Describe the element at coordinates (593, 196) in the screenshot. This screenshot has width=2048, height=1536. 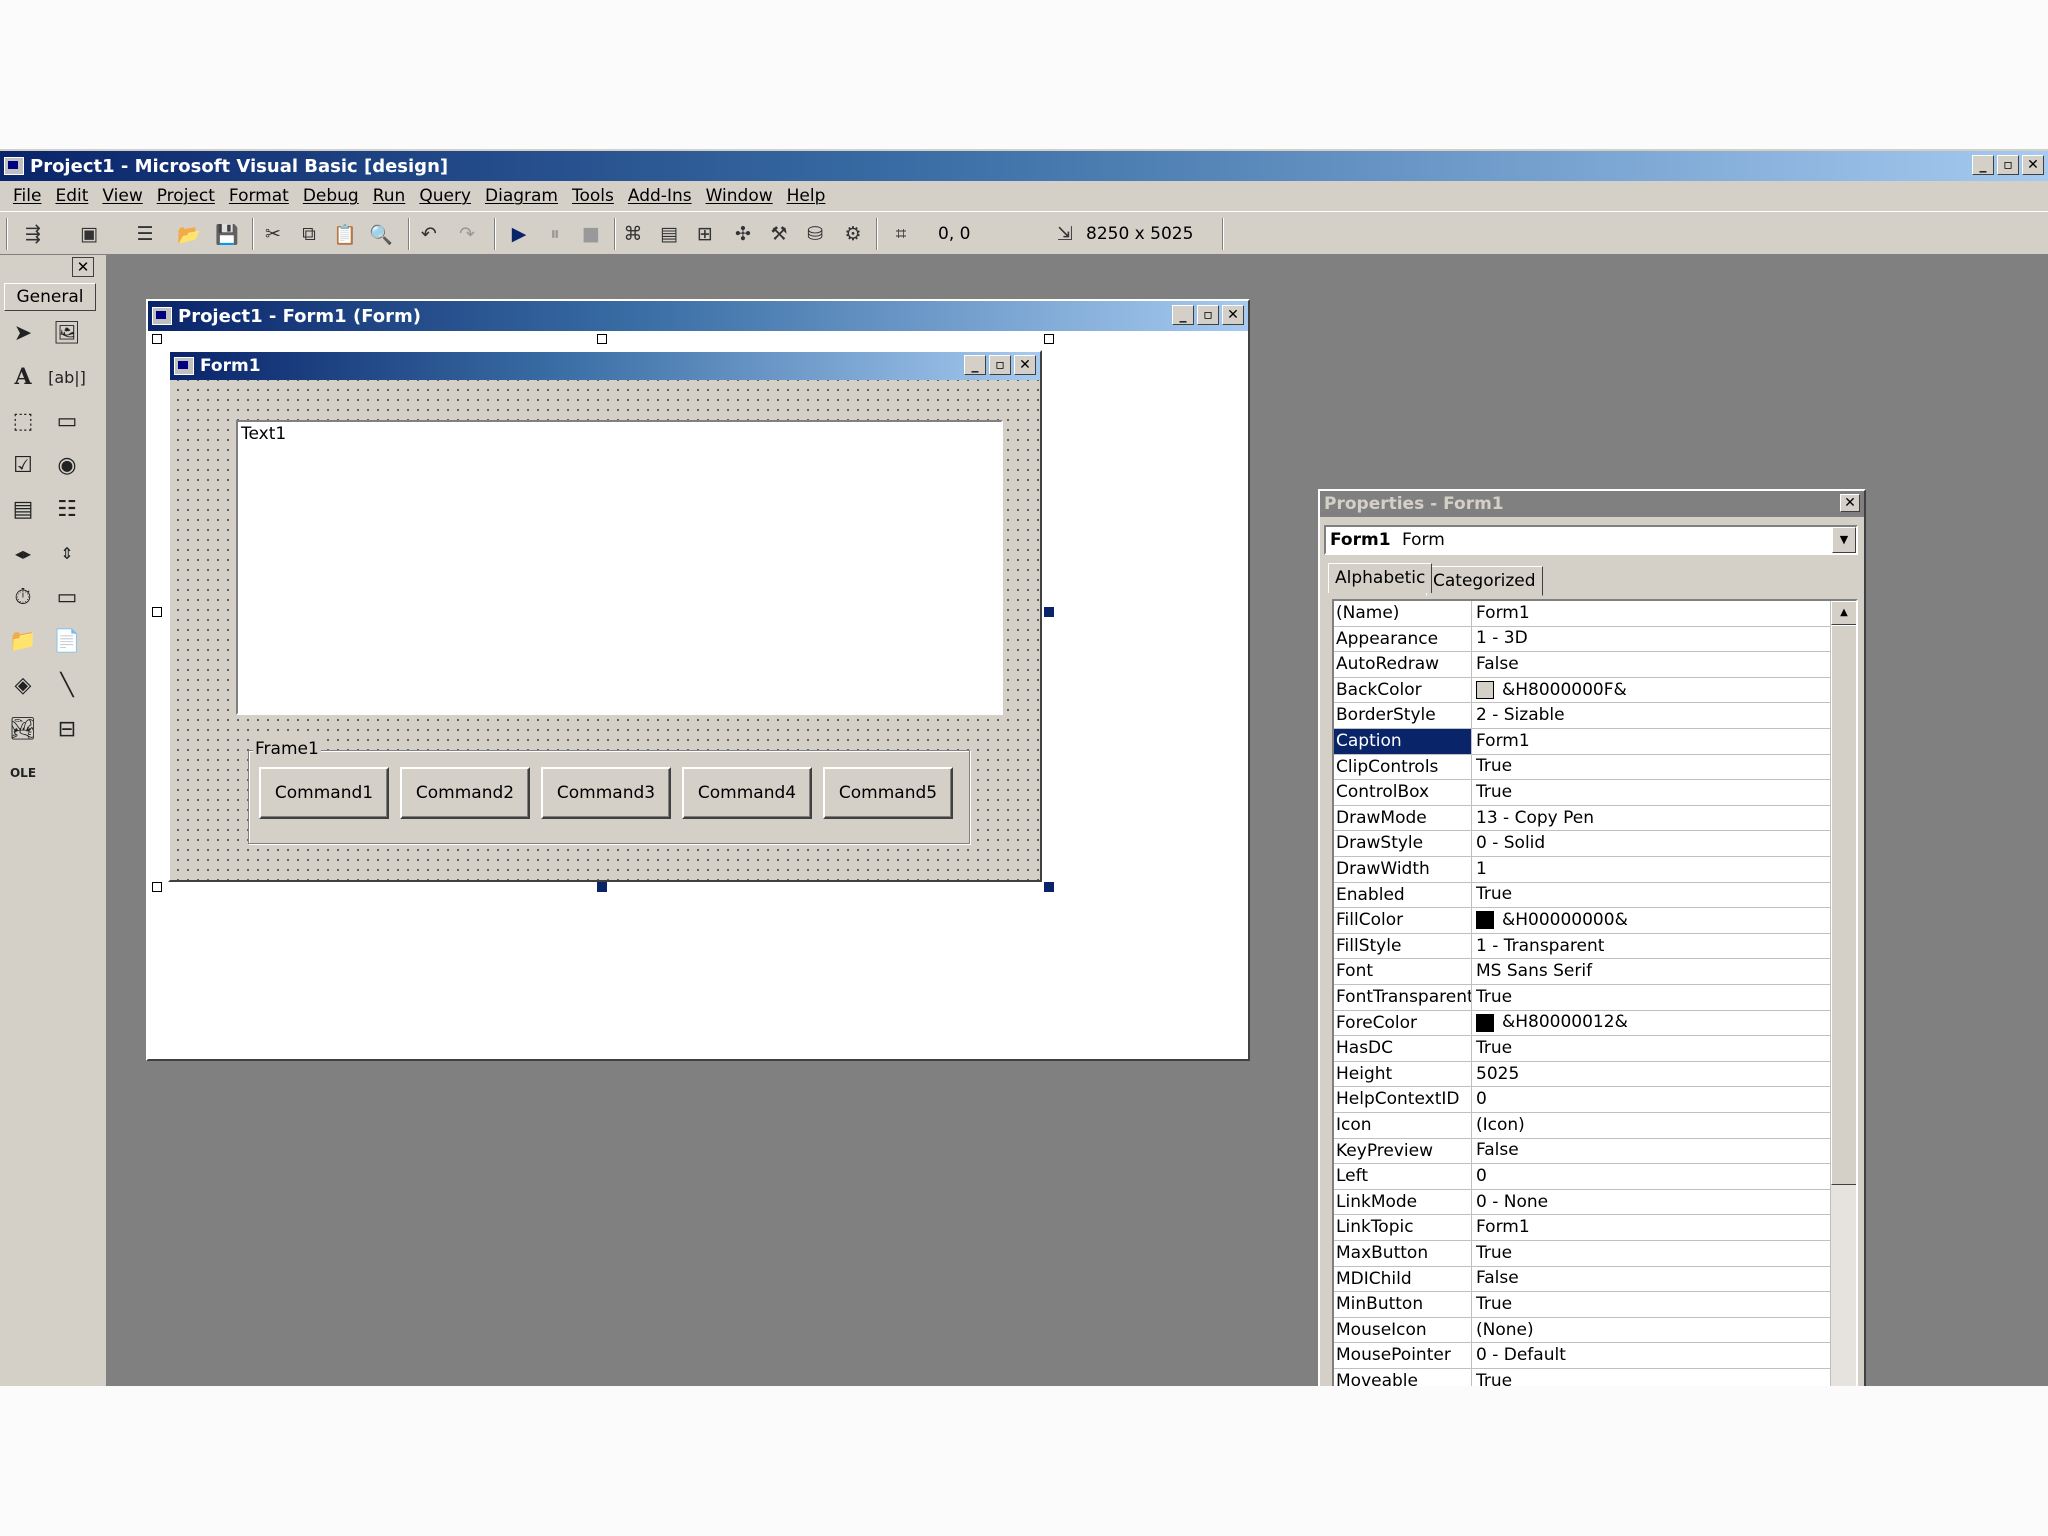
I see `menu-tools: Tools` at that location.